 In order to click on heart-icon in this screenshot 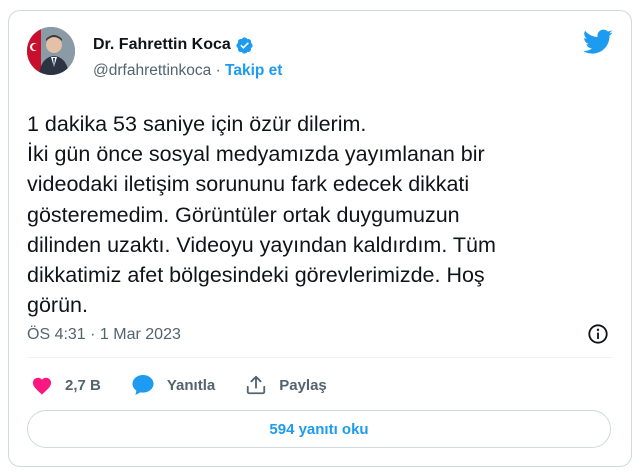, I will do `click(42, 386)`.